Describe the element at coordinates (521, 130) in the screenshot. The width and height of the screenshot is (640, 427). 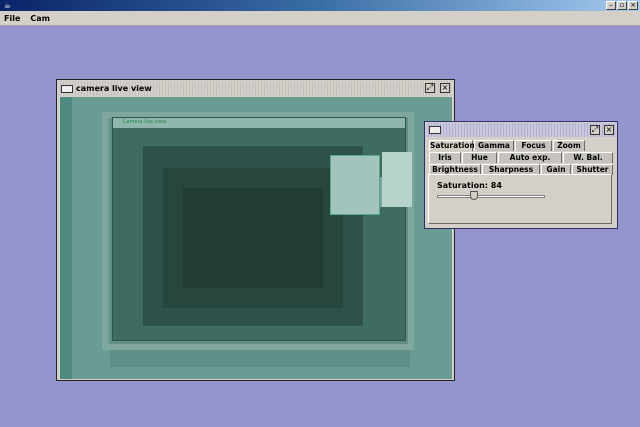
I see `control-window-title-bar: ⤢ ×` at that location.